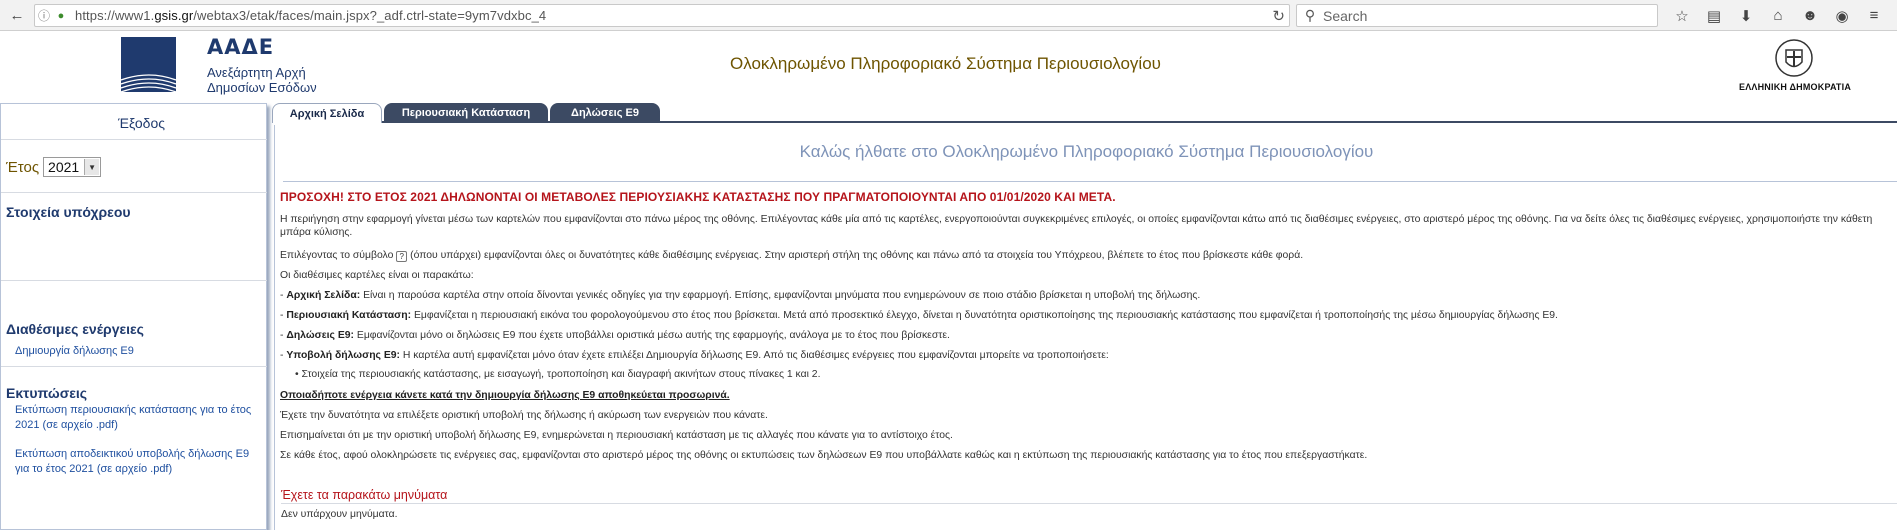  Describe the element at coordinates (135, 351) in the screenshot. I see `create-e9-link: Δημιουργία δήλωσης Ε9` at that location.